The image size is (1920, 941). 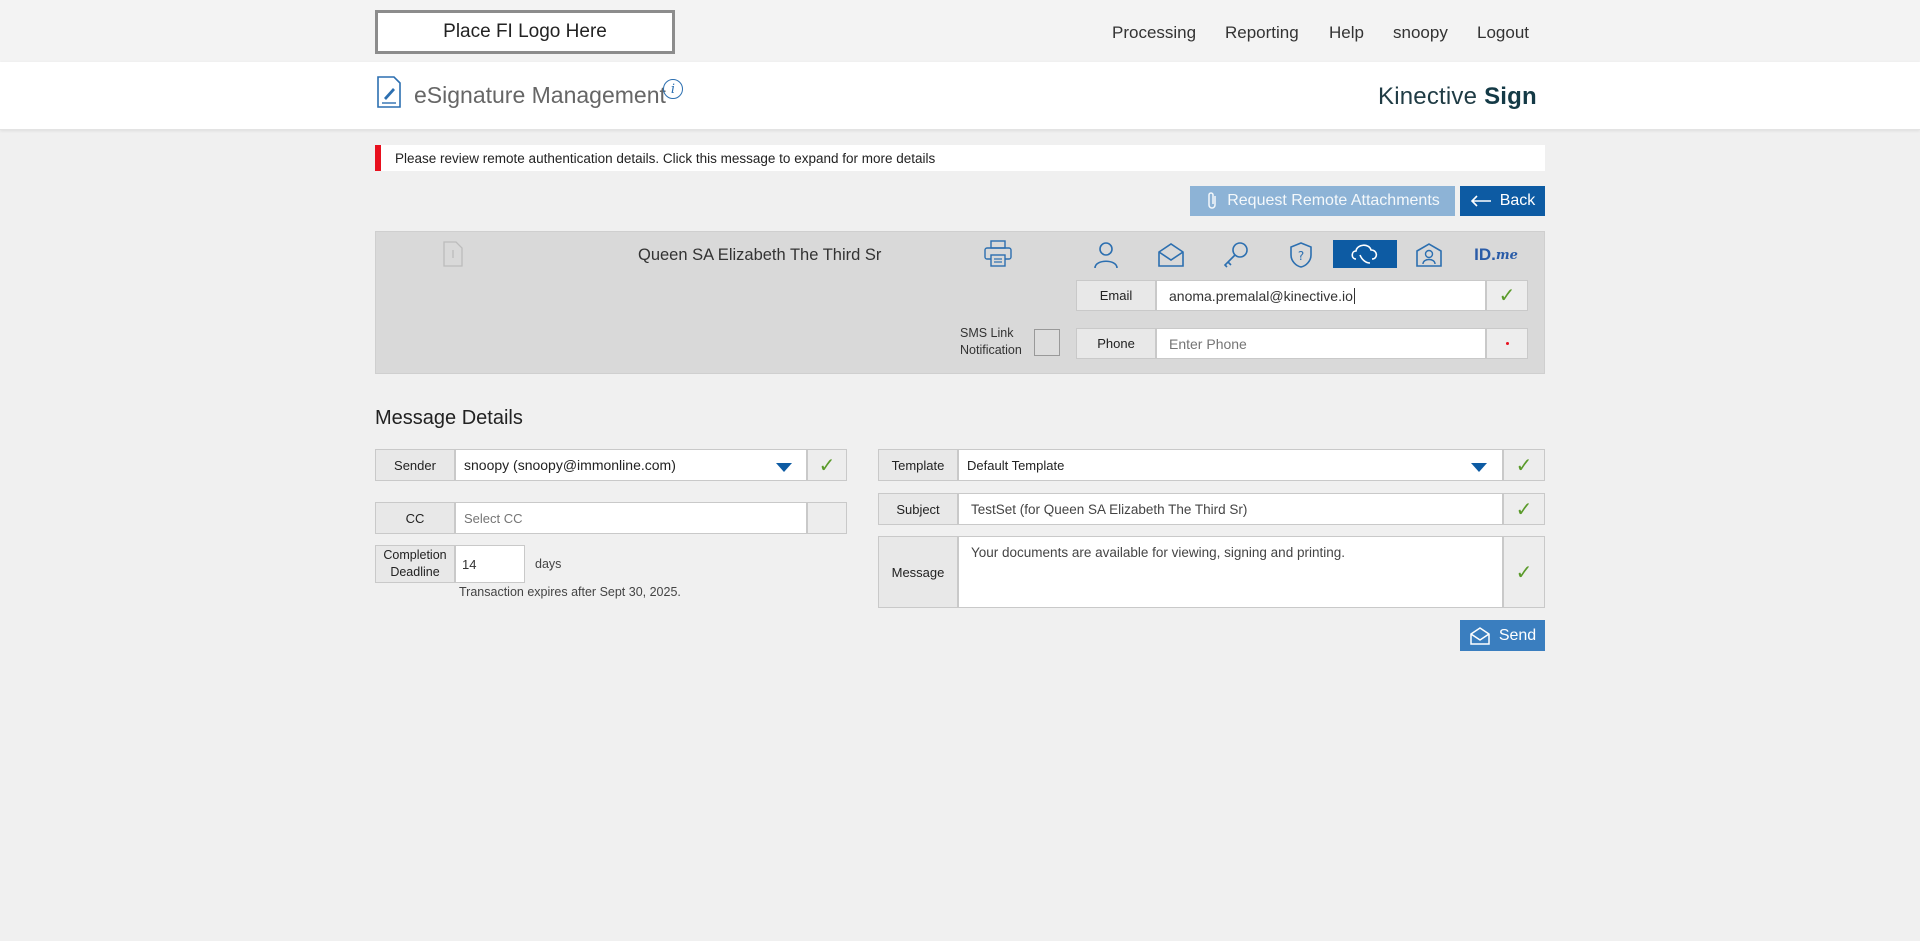 What do you see at coordinates (998, 254) in the screenshot?
I see `printer-icon` at bounding box center [998, 254].